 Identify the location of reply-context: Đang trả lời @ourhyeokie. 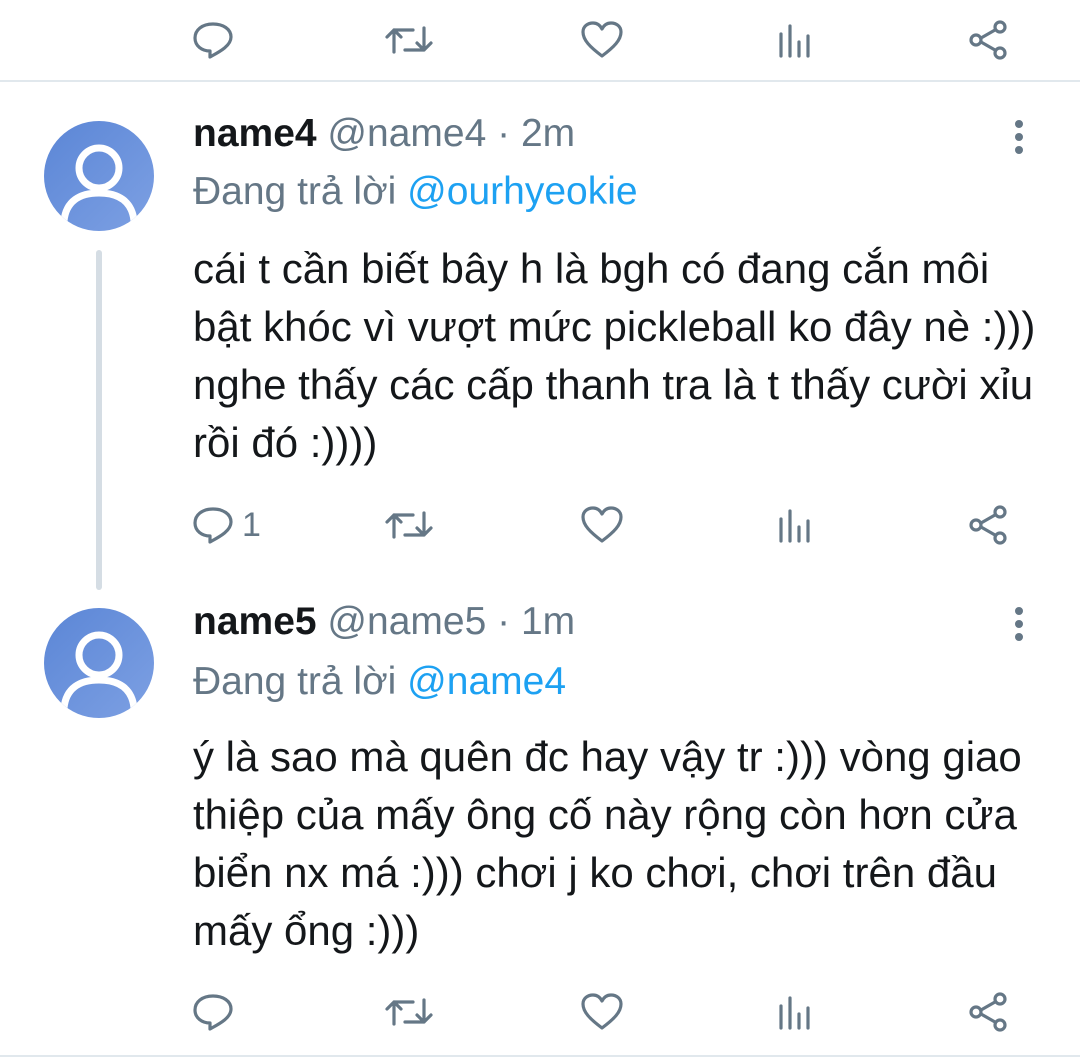
(415, 192).